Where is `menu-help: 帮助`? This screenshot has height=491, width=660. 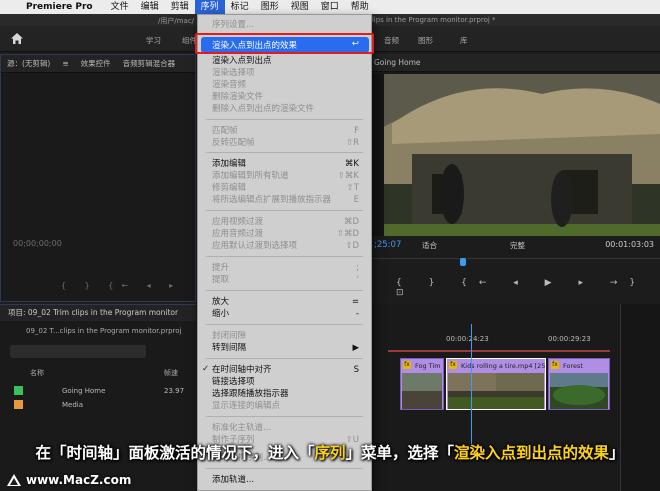
menu-help: 帮助 is located at coordinates (360, 7).